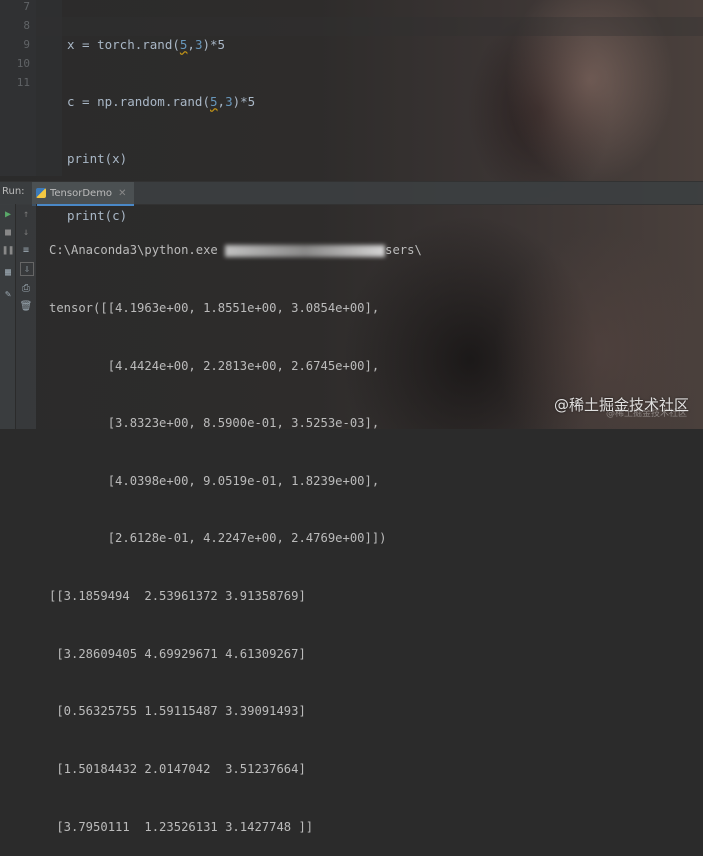 The width and height of the screenshot is (703, 856). What do you see at coordinates (13, 191) in the screenshot?
I see `run-label: Run:` at bounding box center [13, 191].